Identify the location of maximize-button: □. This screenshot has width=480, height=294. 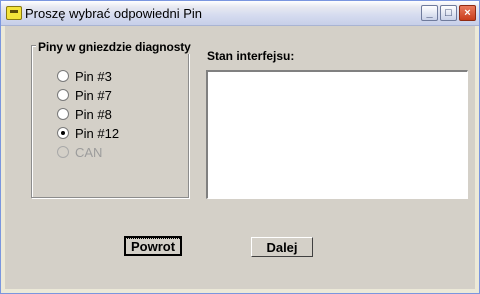
(448, 13).